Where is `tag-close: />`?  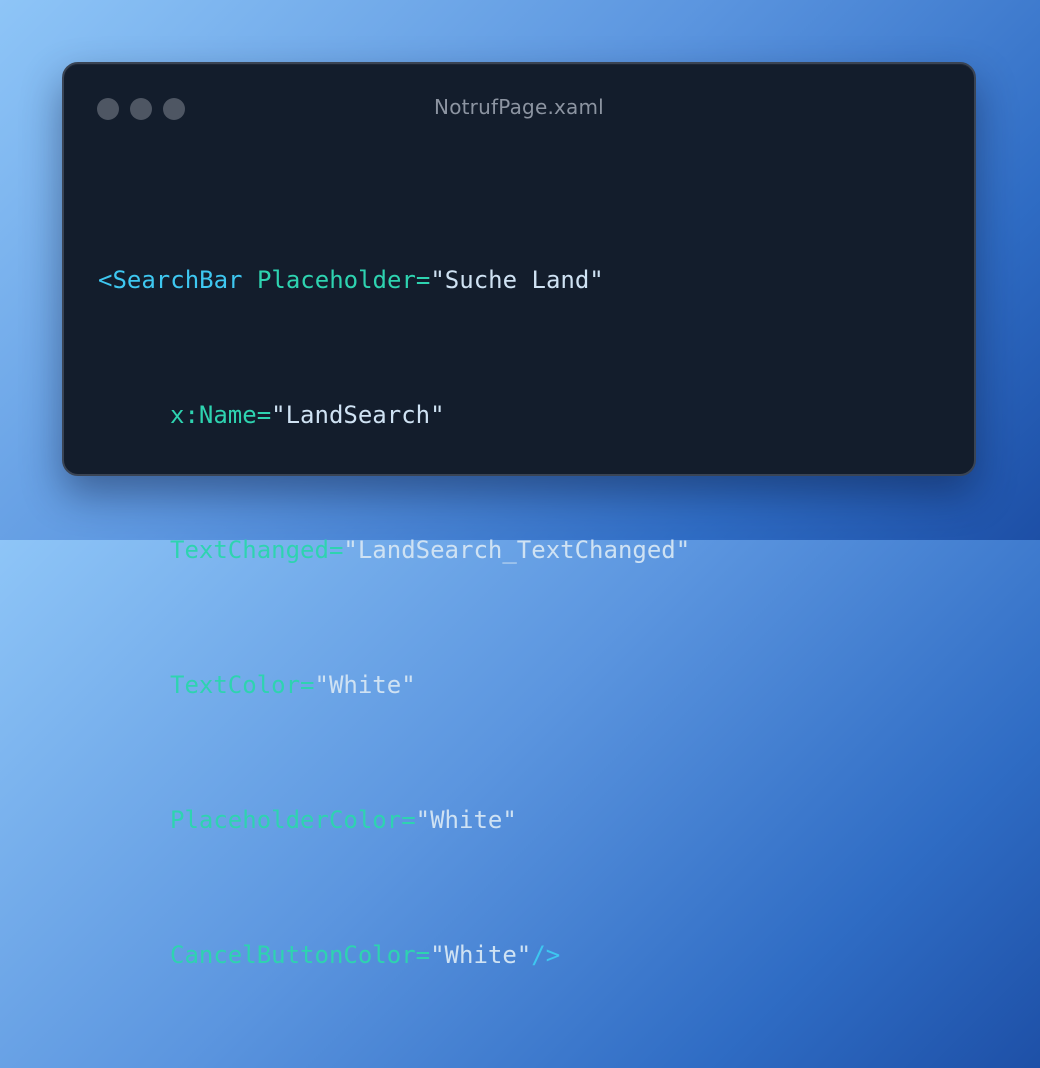
tag-close: /> is located at coordinates (546, 955).